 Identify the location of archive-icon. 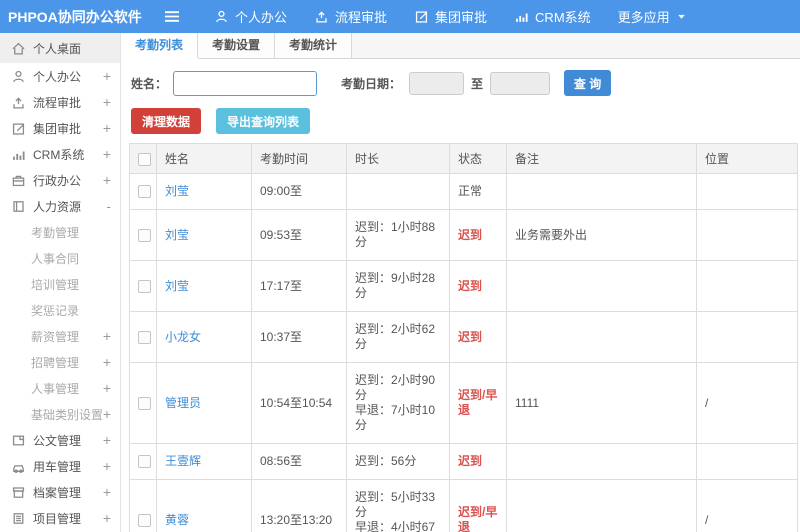
(18, 492).